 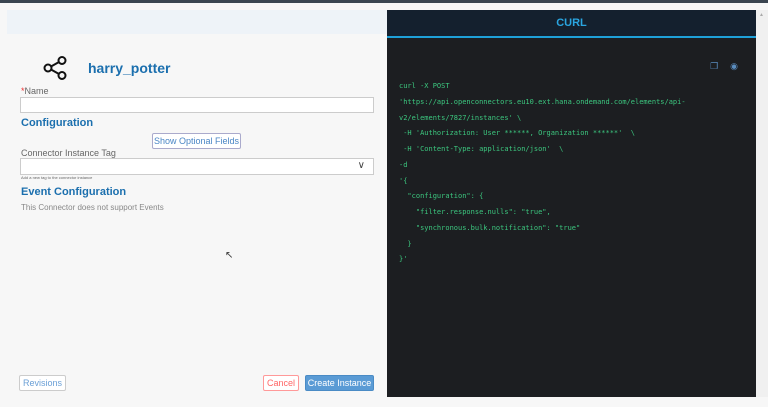 What do you see at coordinates (734, 66) in the screenshot?
I see `eye-icon: ◉` at bounding box center [734, 66].